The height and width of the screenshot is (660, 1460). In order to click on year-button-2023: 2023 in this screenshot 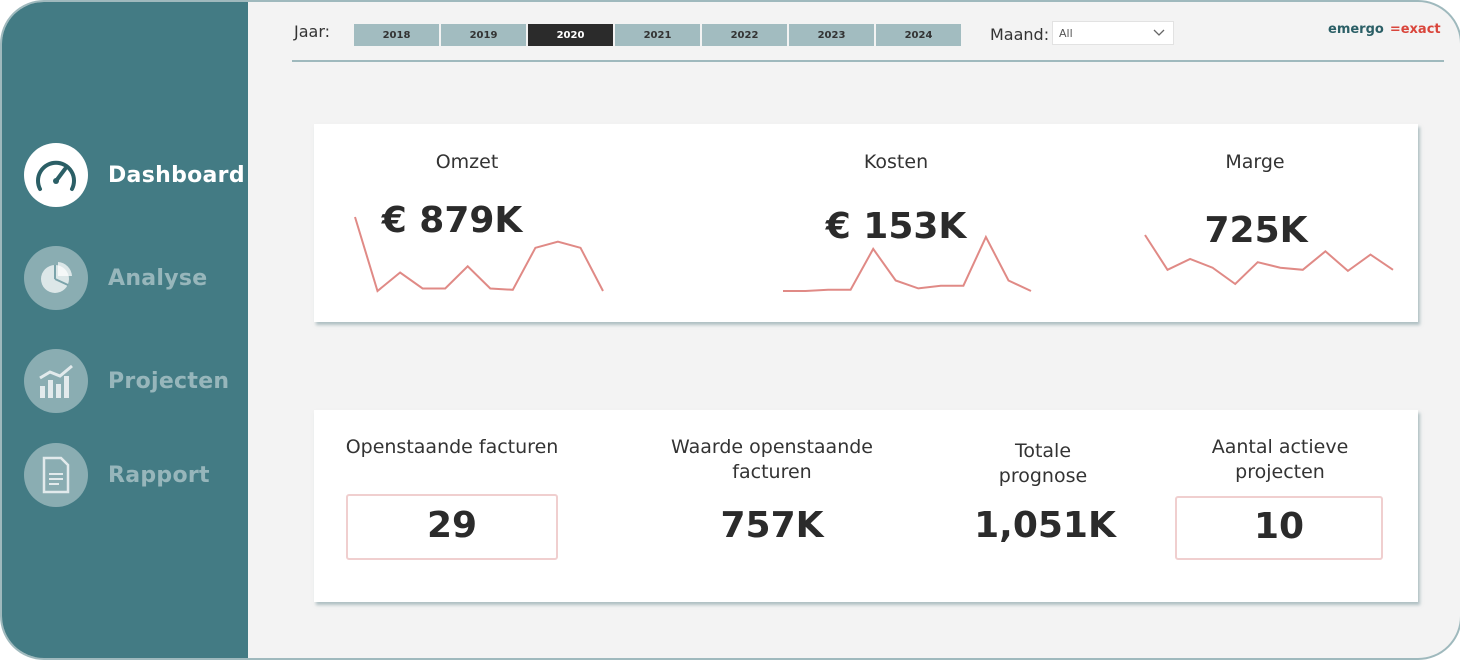, I will do `click(831, 35)`.